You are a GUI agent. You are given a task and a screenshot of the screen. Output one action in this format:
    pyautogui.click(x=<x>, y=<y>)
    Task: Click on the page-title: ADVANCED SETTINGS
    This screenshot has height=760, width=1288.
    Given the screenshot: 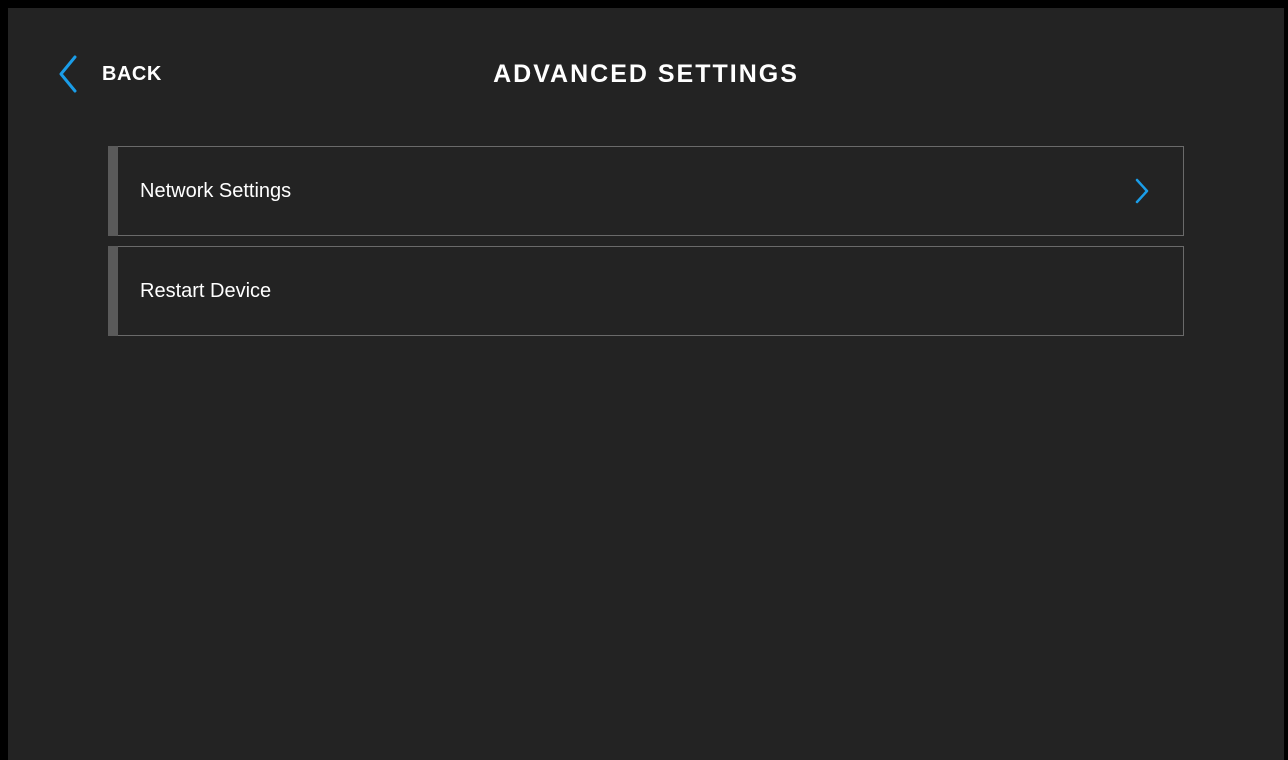 What is the action you would take?
    pyautogui.click(x=646, y=74)
    